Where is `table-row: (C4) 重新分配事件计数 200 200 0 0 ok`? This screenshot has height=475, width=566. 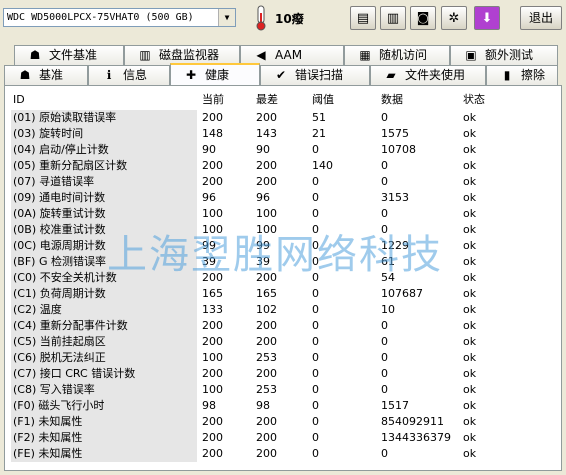 table-row: (C4) 重新分配事件计数 200 200 0 0 ok is located at coordinates (281, 326).